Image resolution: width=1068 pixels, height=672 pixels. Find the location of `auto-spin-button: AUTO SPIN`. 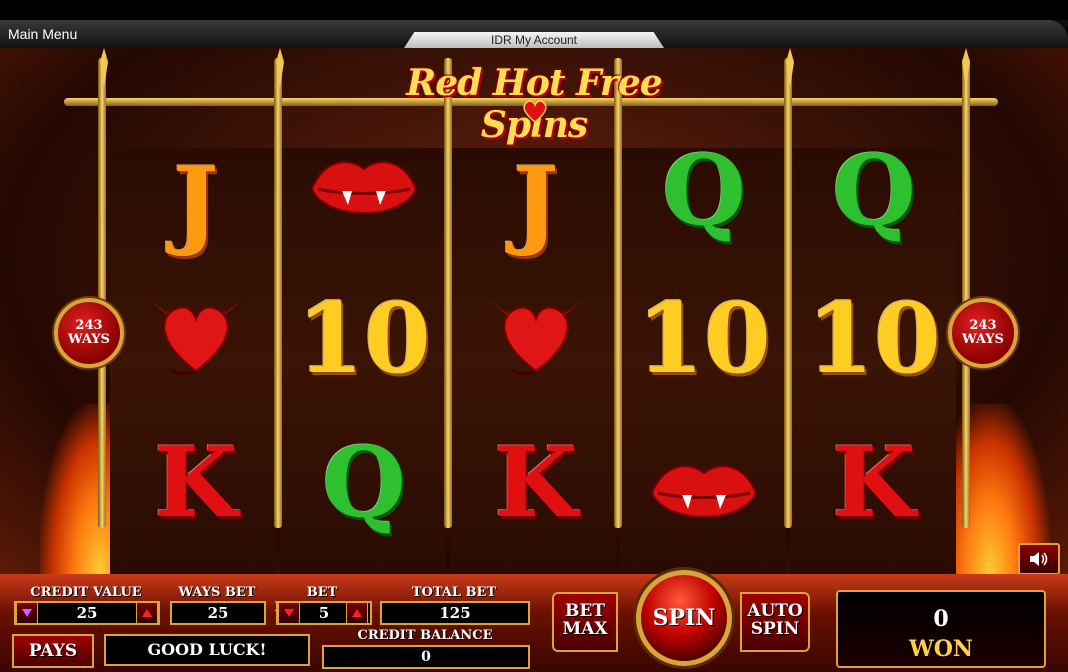

auto-spin-button: AUTO SPIN is located at coordinates (775, 622).